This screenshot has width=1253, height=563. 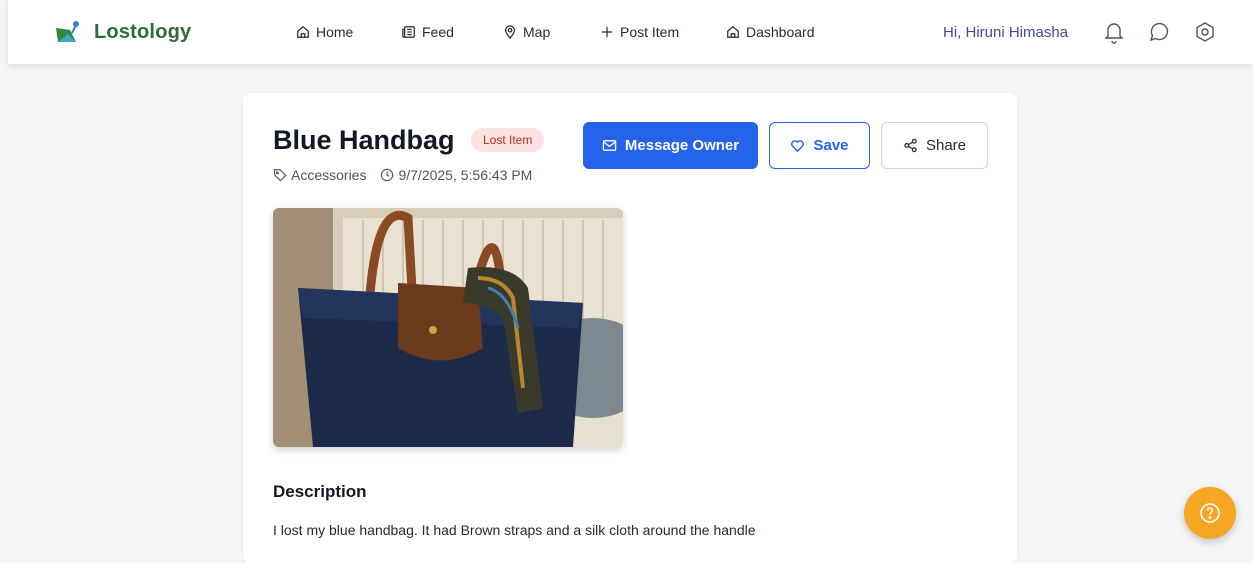 I want to click on item-timestamp: 9/7/2025, 5:56:43 PM, so click(x=465, y=175).